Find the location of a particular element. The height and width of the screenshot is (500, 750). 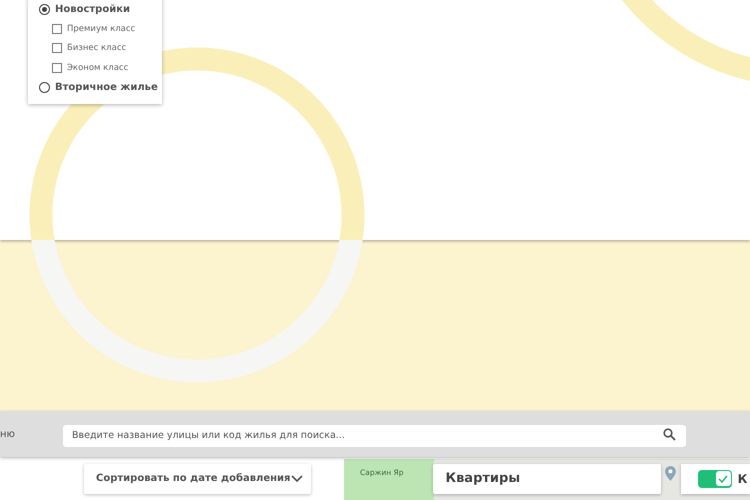

option-label: Новостройки is located at coordinates (92, 9).